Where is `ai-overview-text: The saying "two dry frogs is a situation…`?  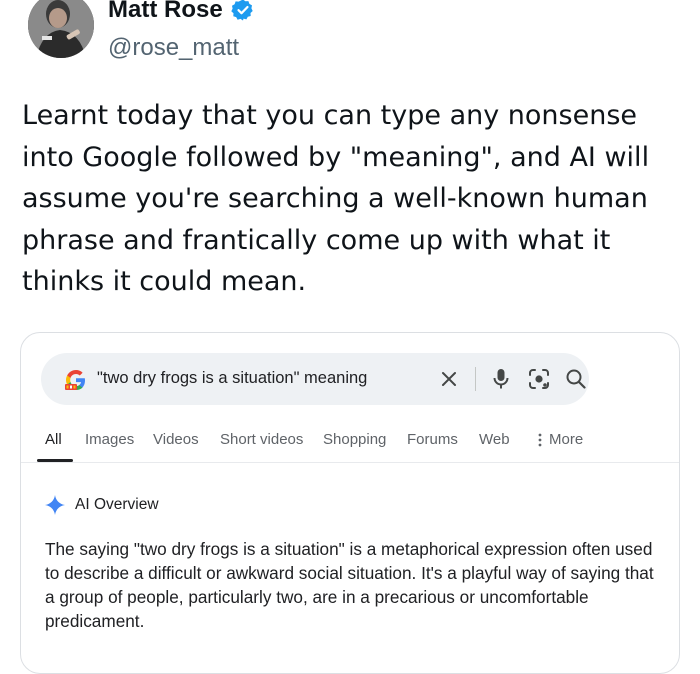 ai-overview-text: The saying "two dry frogs is a situation… is located at coordinates (349, 585).